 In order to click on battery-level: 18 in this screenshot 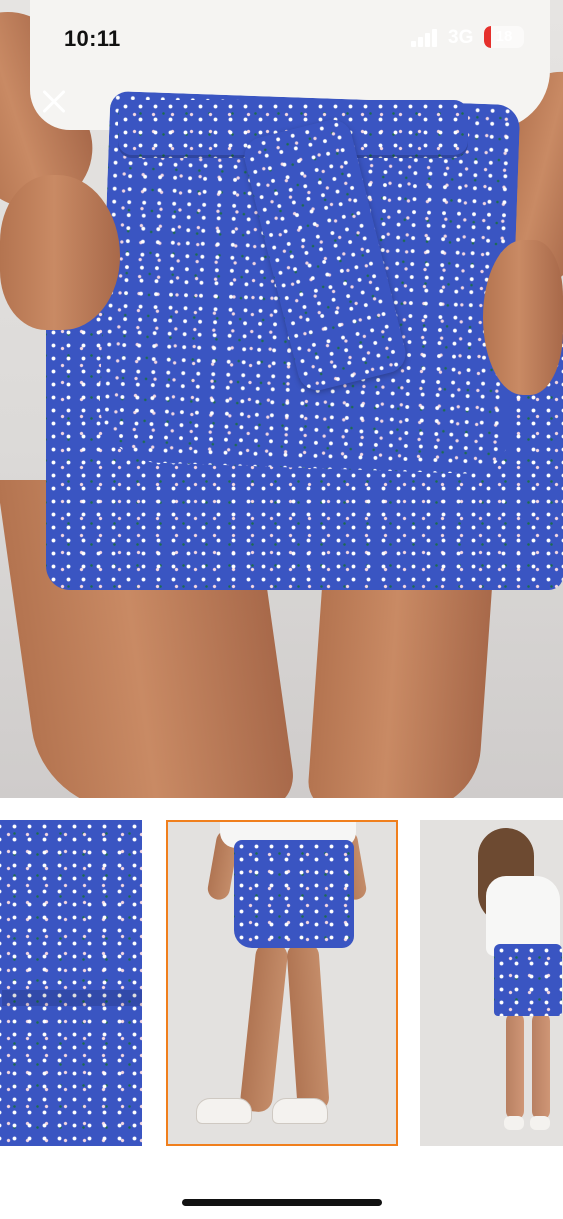, I will do `click(504, 36)`.